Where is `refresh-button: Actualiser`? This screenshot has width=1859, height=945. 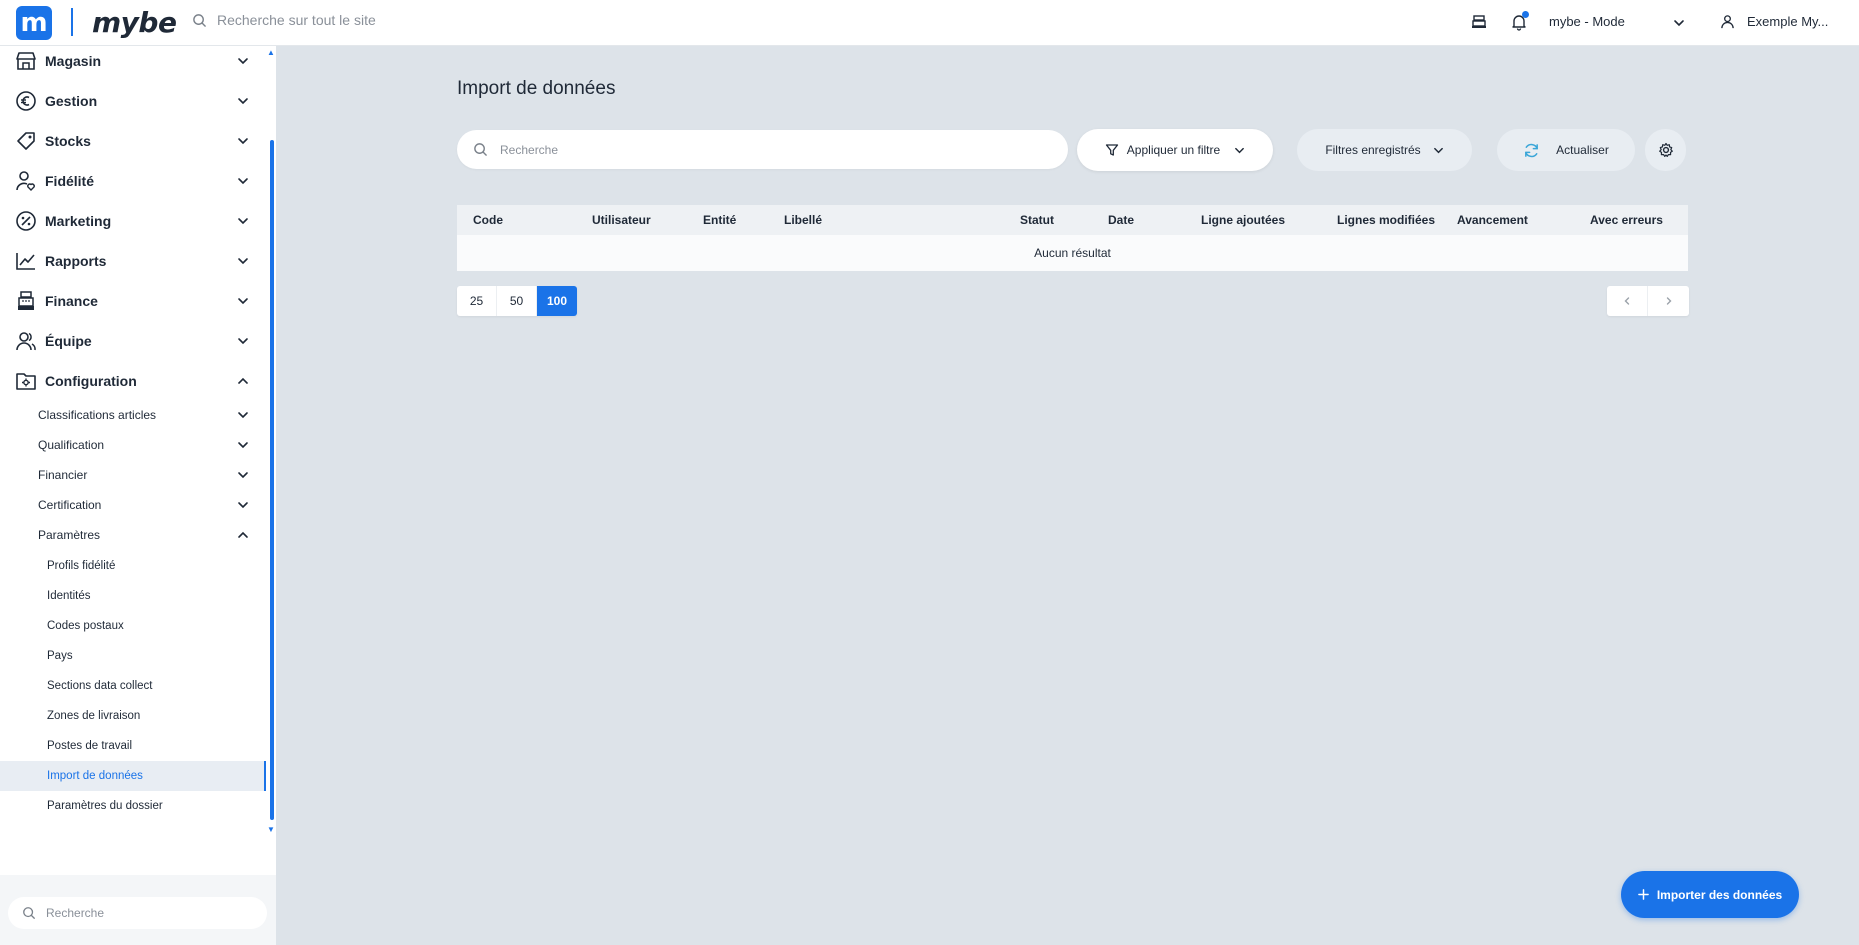
refresh-button: Actualiser is located at coordinates (1566, 150).